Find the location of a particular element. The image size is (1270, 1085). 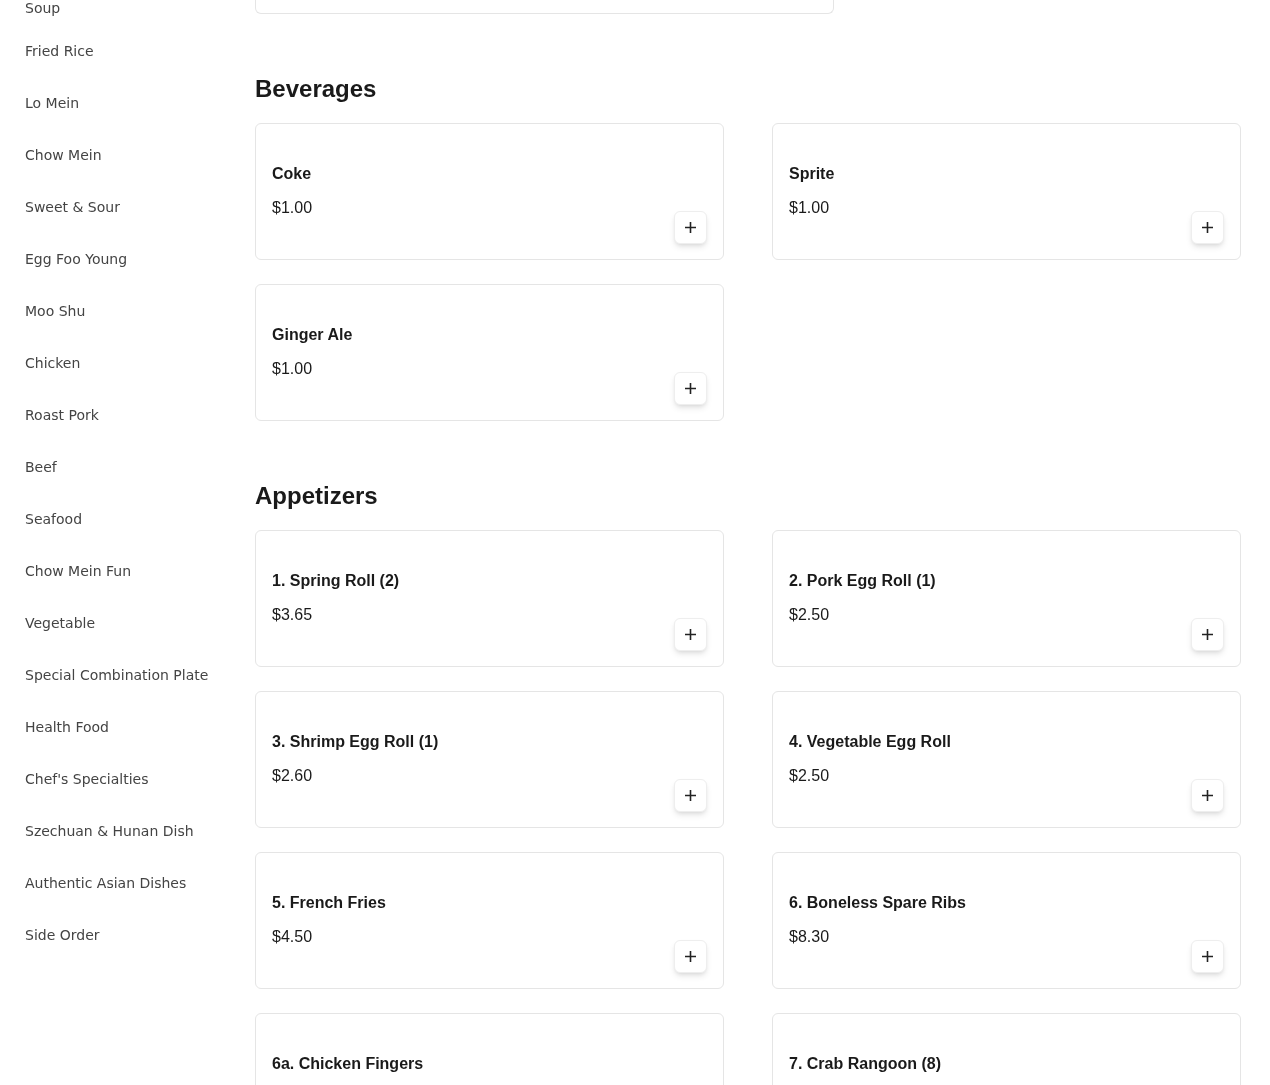

item-name: 6. Boneless Spare Ribs is located at coordinates (877, 903).